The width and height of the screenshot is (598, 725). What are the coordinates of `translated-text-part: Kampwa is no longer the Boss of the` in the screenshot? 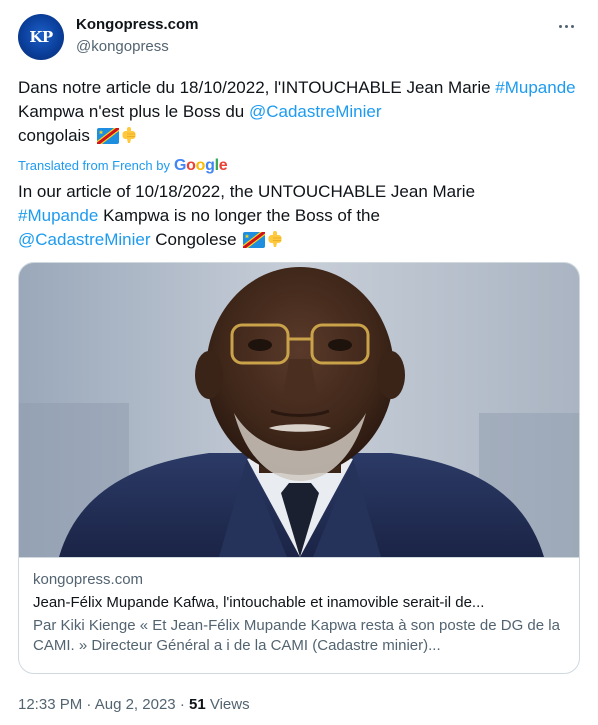 It's located at (239, 215).